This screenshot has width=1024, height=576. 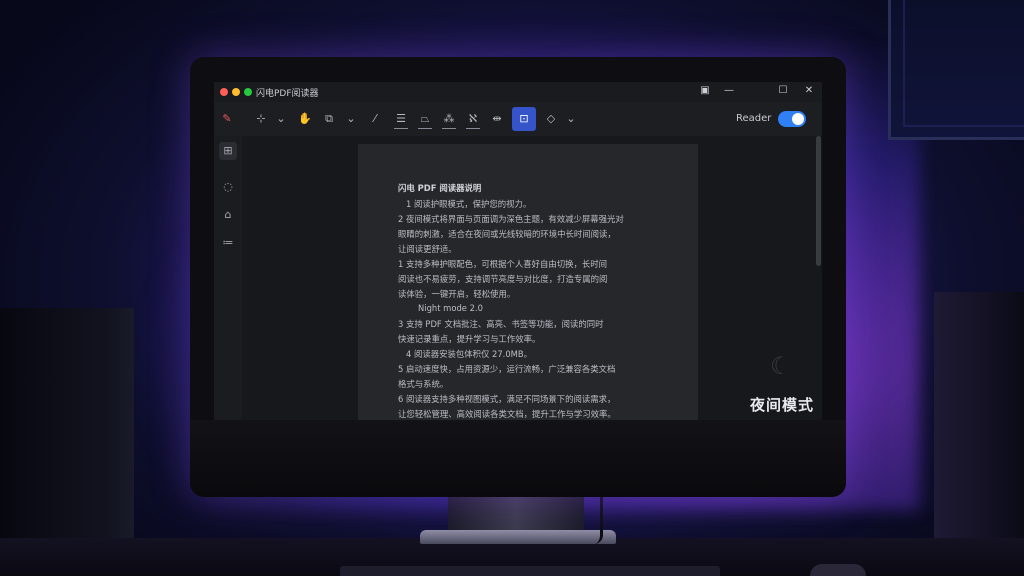 I want to click on doc-line: 眼睛的刺激，适合在夜间或光线较暗的环境中长时间阅读，, so click(x=507, y=234).